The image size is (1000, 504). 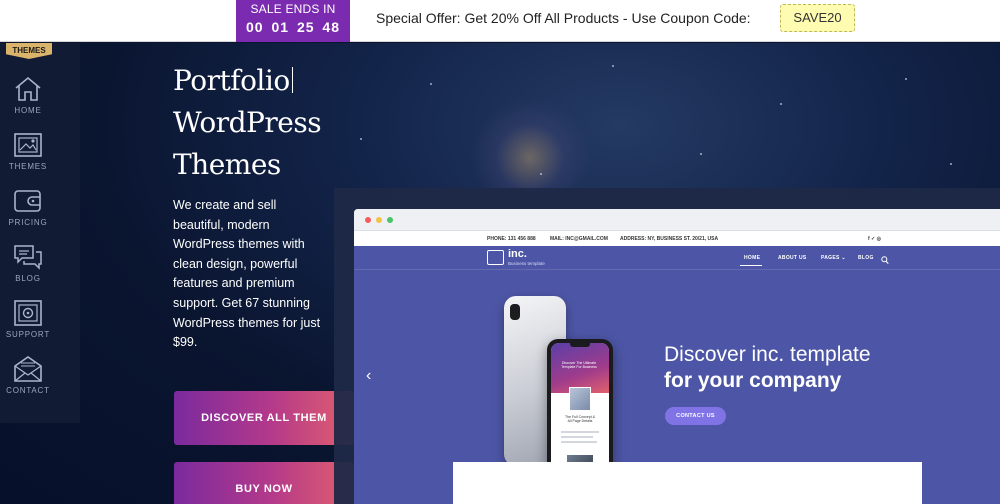 I want to click on safe-icon, so click(x=28, y=313).